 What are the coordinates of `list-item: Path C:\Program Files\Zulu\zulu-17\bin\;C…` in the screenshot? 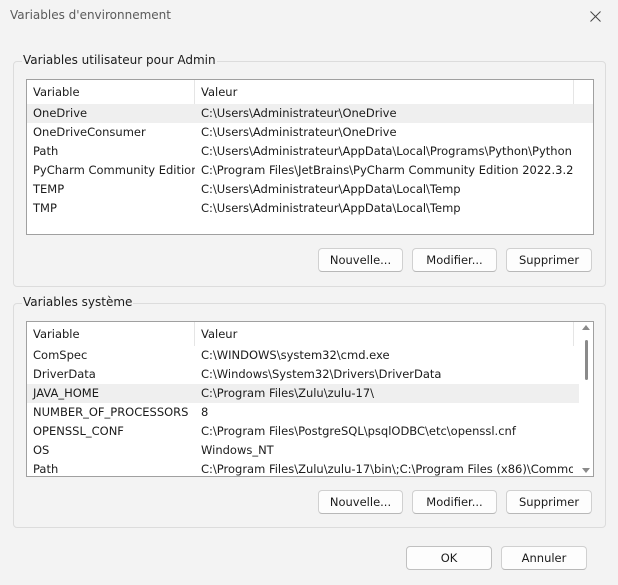 It's located at (310, 468).